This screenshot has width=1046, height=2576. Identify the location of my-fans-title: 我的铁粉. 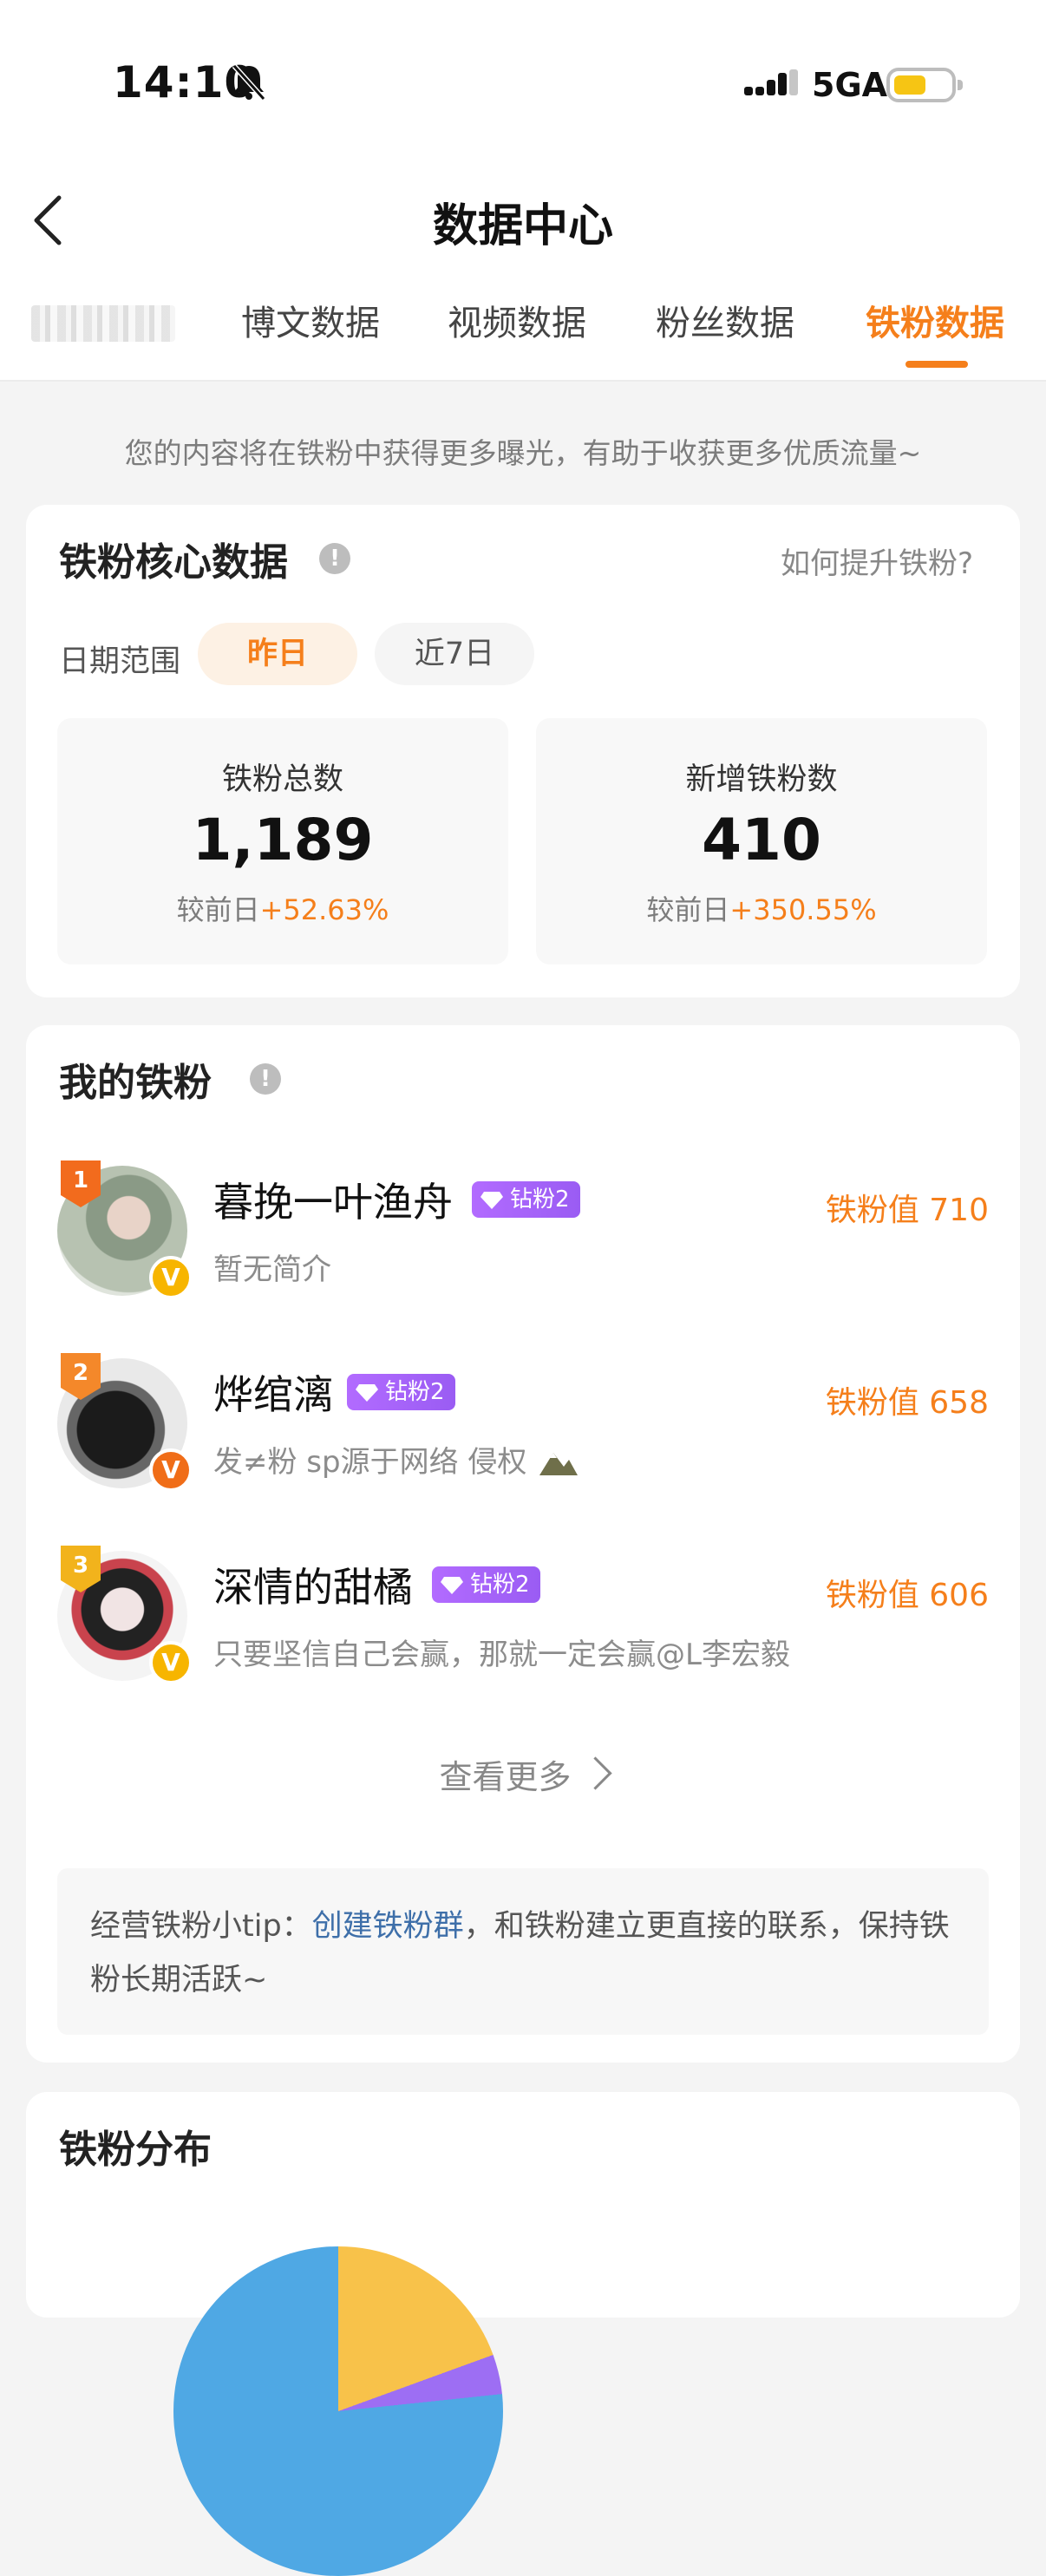
(135, 1083).